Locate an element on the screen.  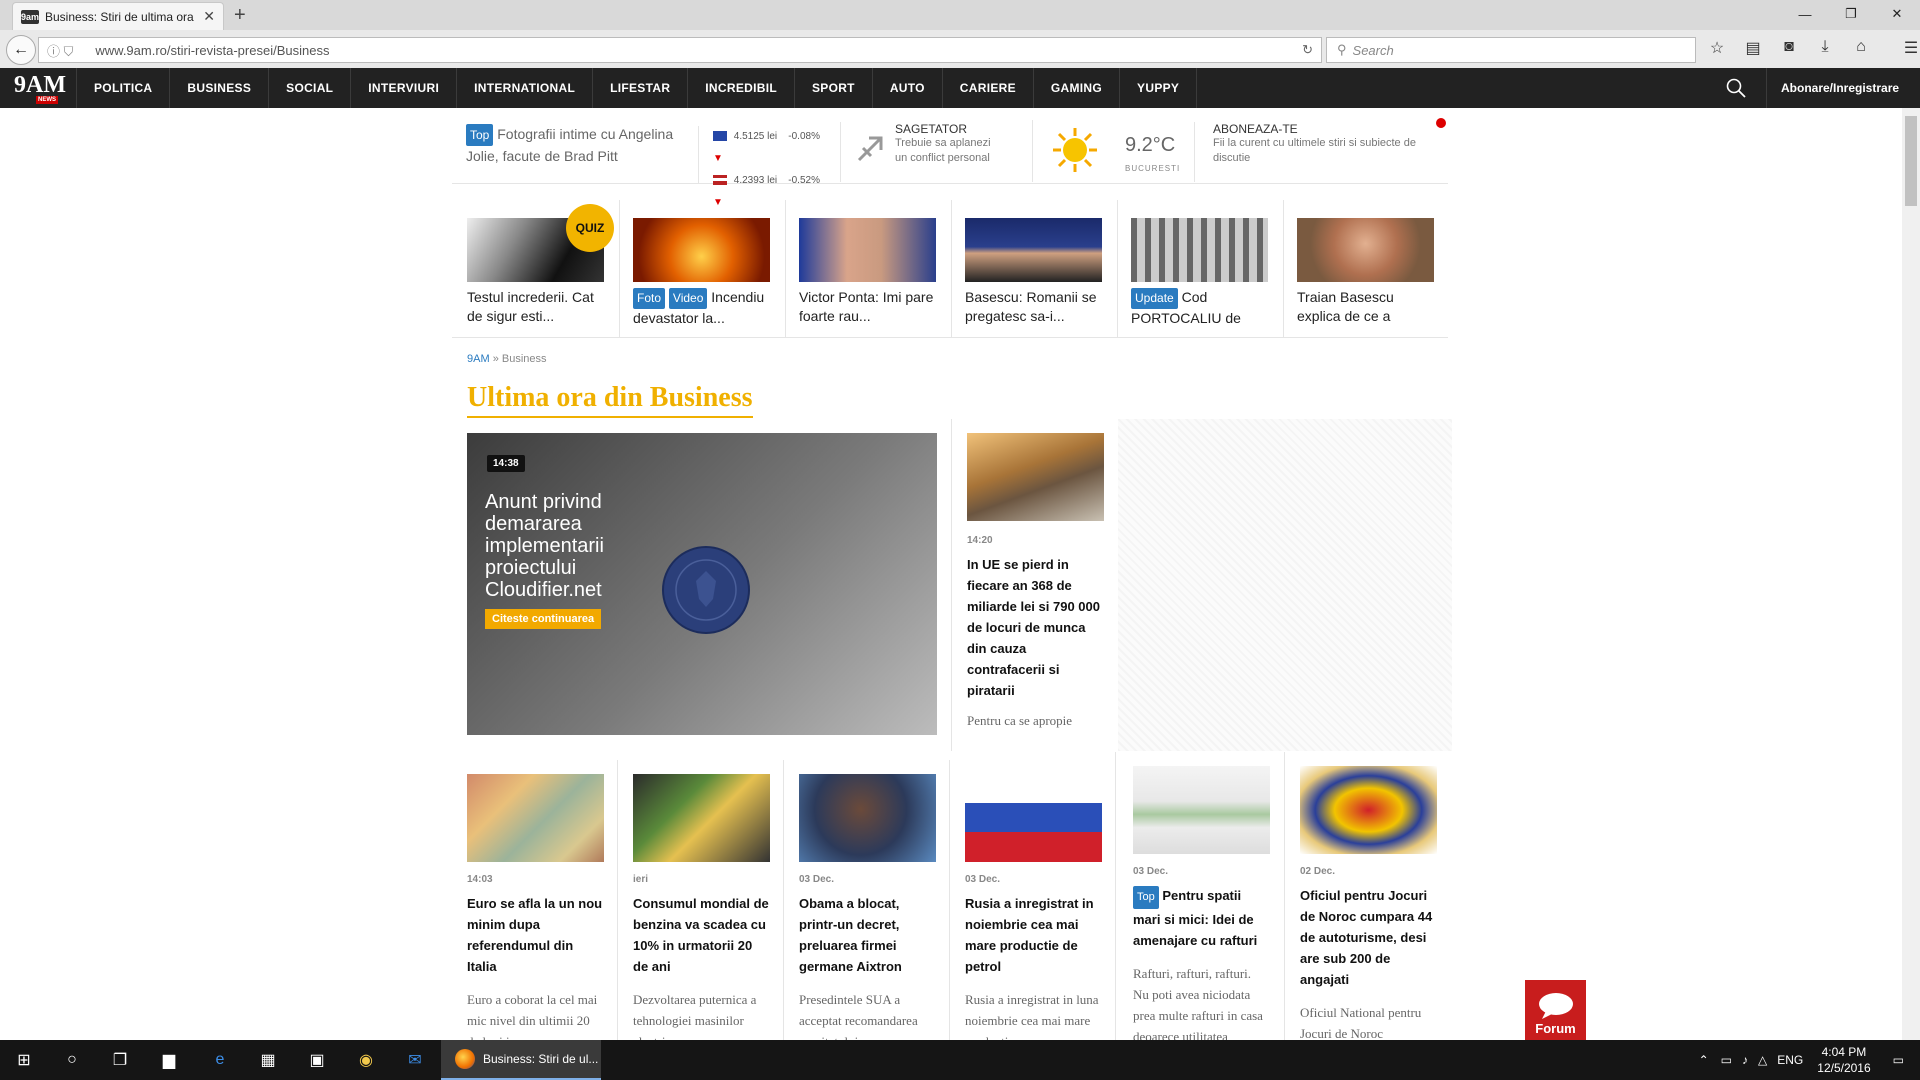
forum-button: Forum is located at coordinates (1555, 1010).